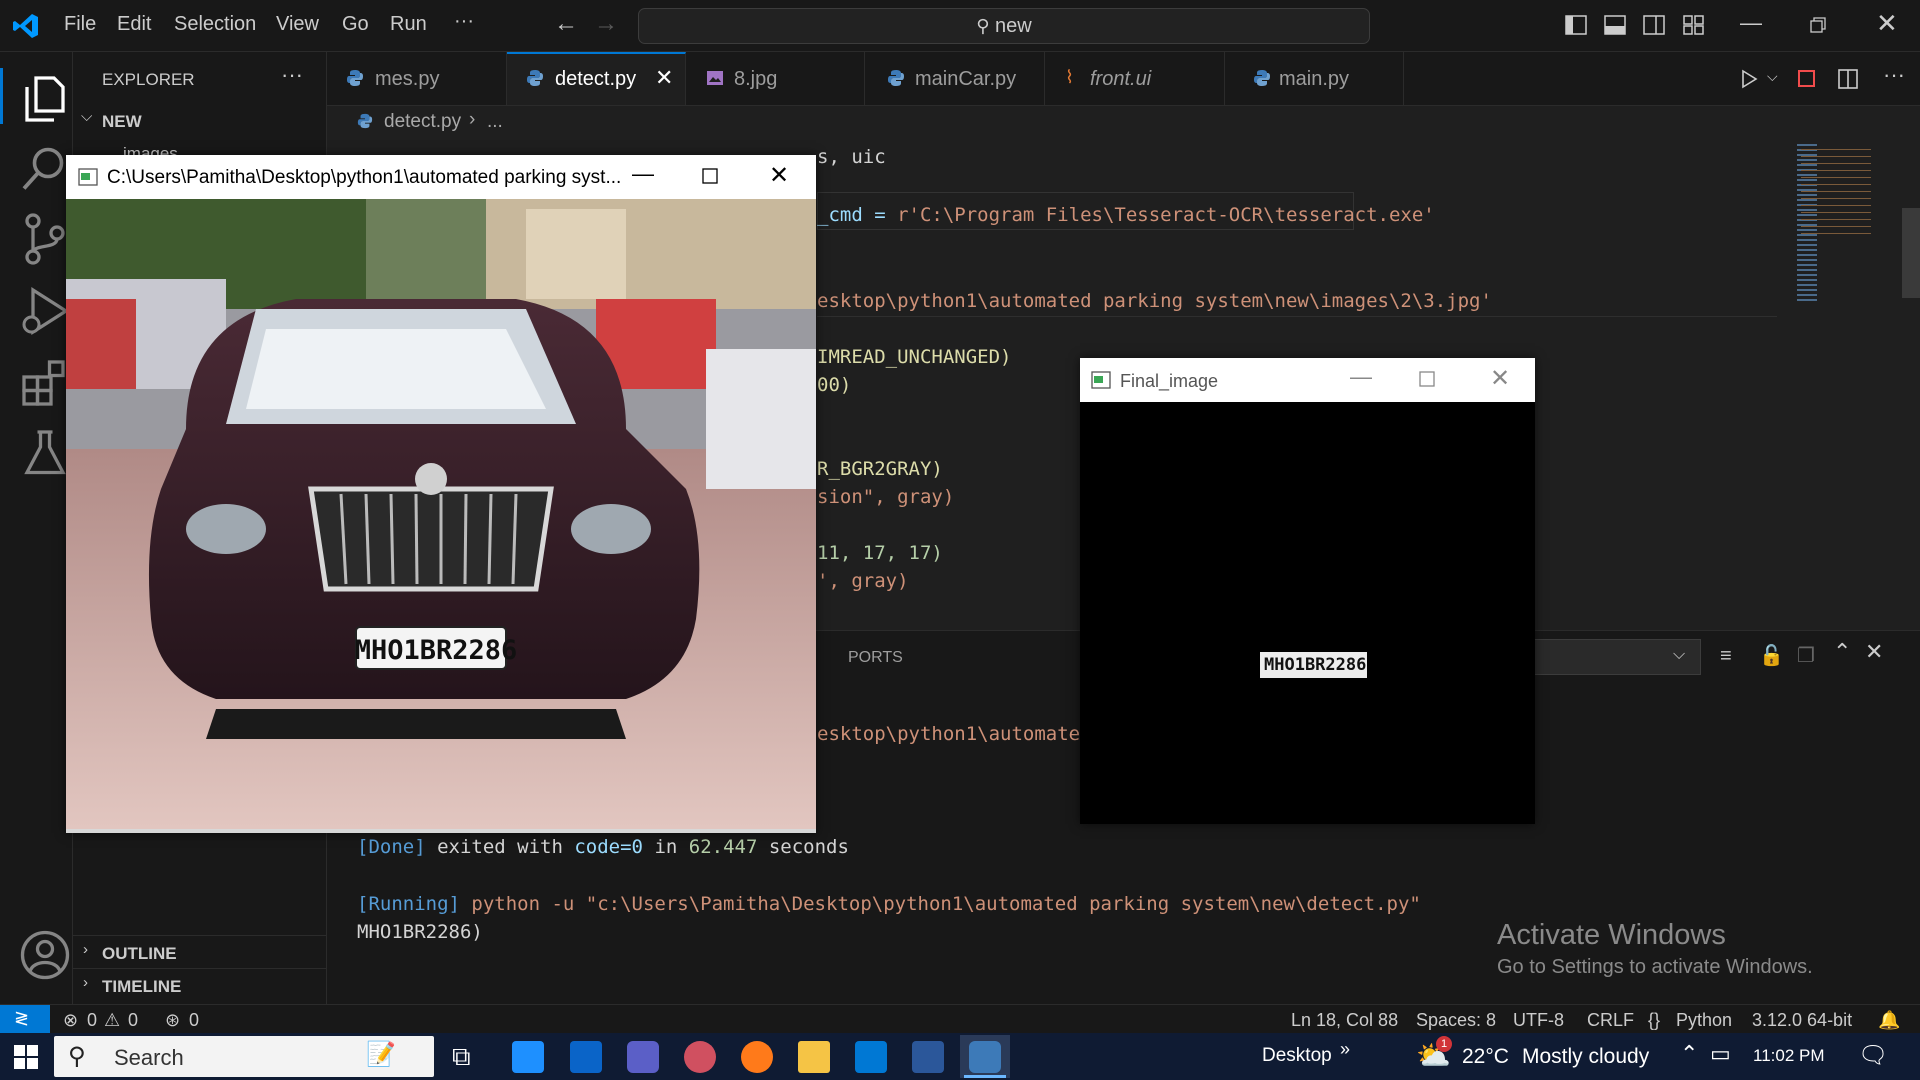 The image size is (1920, 1080). Describe the element at coordinates (45, 311) in the screenshot. I see `run-debug-icon` at that location.